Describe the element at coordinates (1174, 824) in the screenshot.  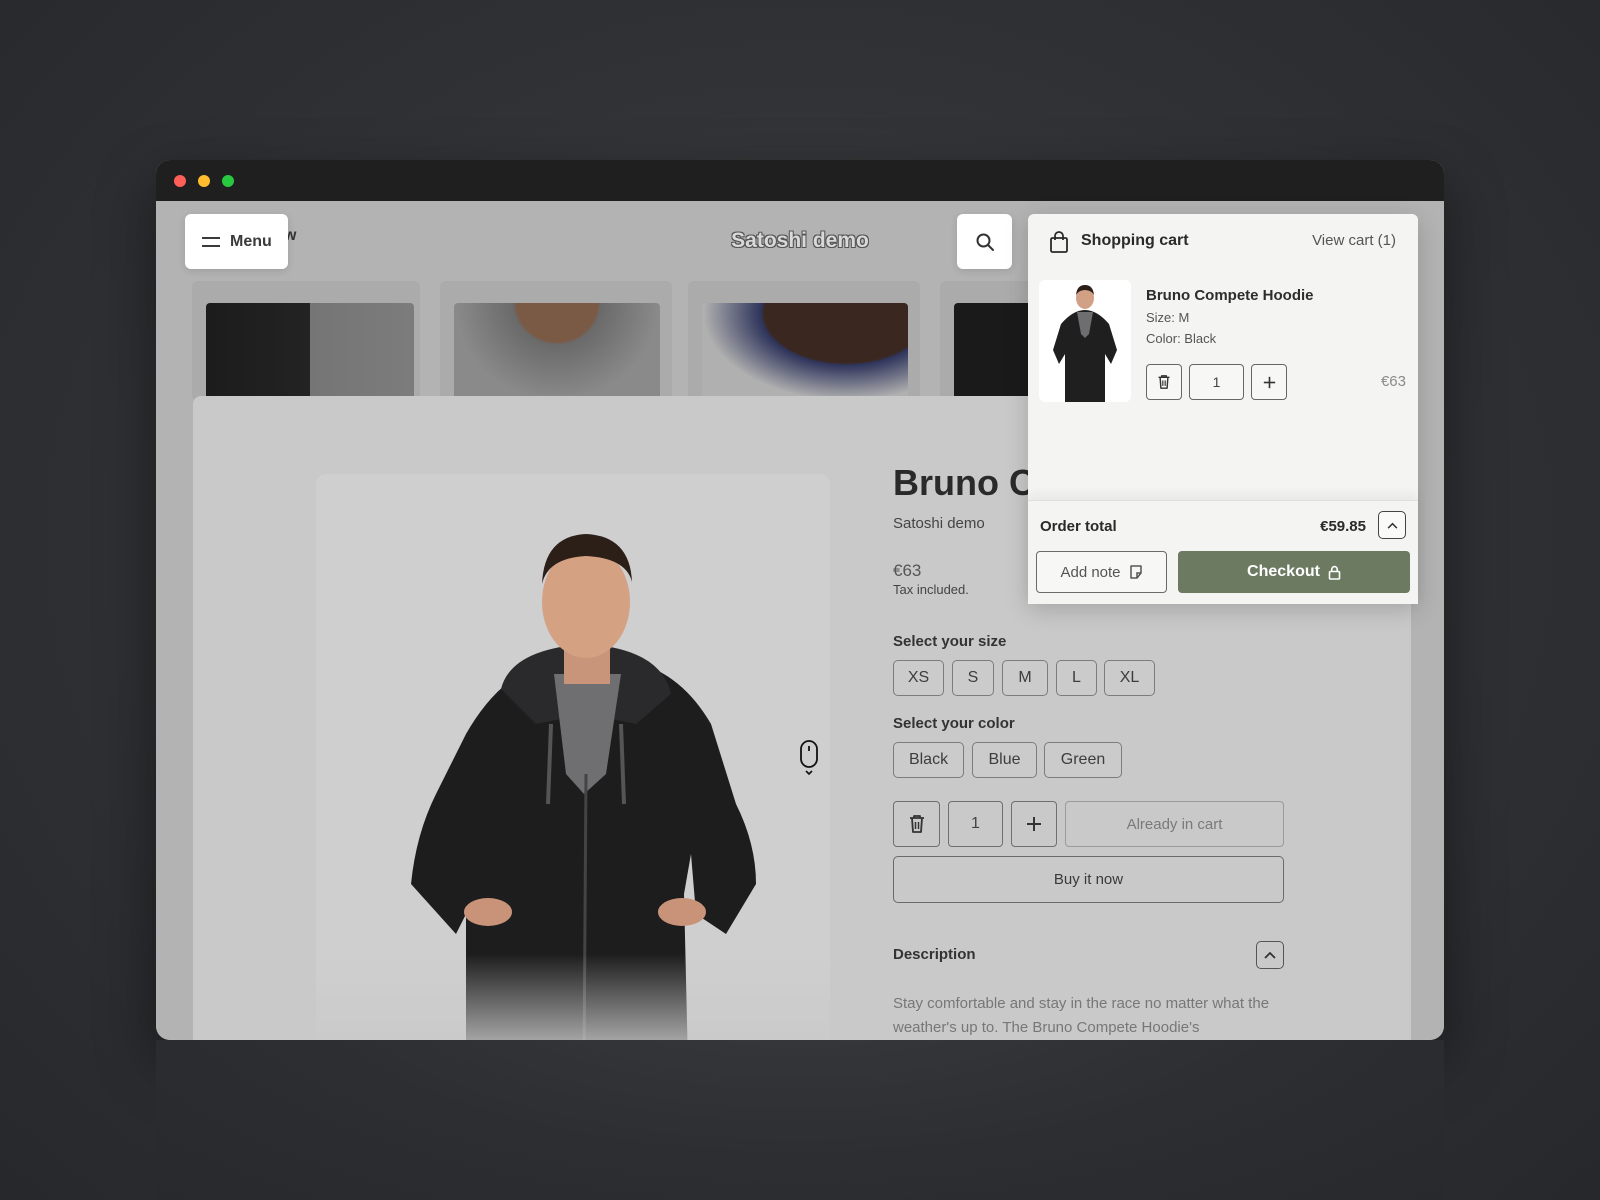
I see `already-in-cart-button: Already in cart` at that location.